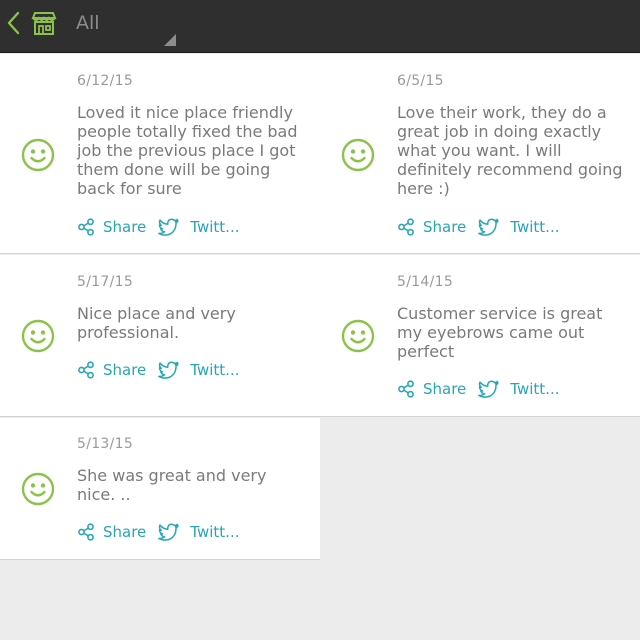 The height and width of the screenshot is (640, 640). What do you see at coordinates (172, 485) in the screenshot?
I see `review-text: She was great and very nice. ..` at bounding box center [172, 485].